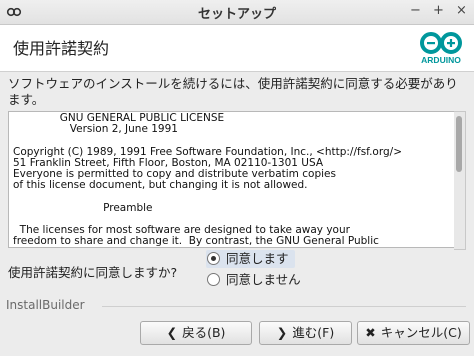  I want to click on chevron-left-icon: ❮, so click(172, 332).